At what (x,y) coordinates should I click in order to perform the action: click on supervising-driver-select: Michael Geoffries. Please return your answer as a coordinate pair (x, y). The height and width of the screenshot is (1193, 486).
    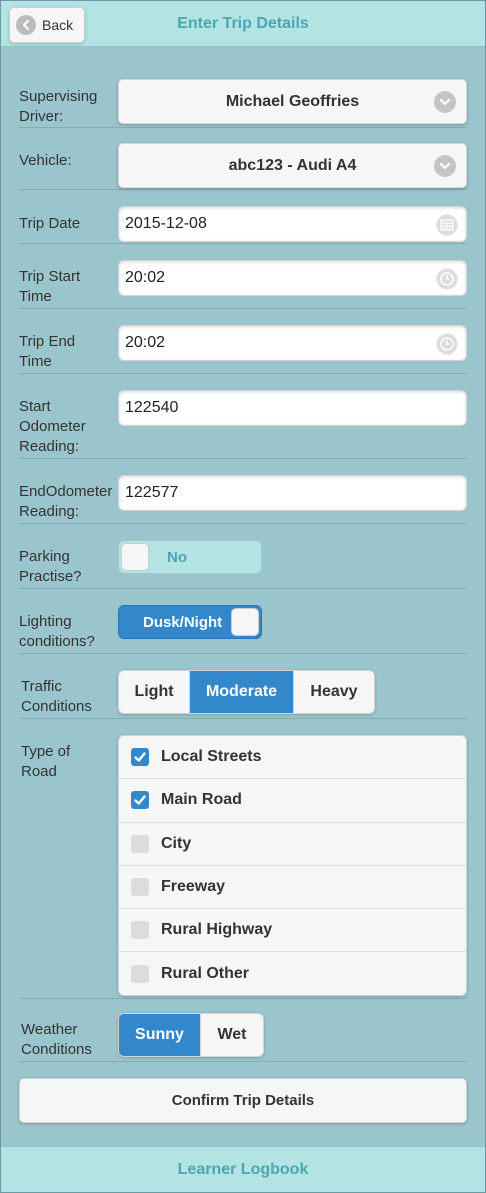
    Looking at the image, I should click on (292, 101).